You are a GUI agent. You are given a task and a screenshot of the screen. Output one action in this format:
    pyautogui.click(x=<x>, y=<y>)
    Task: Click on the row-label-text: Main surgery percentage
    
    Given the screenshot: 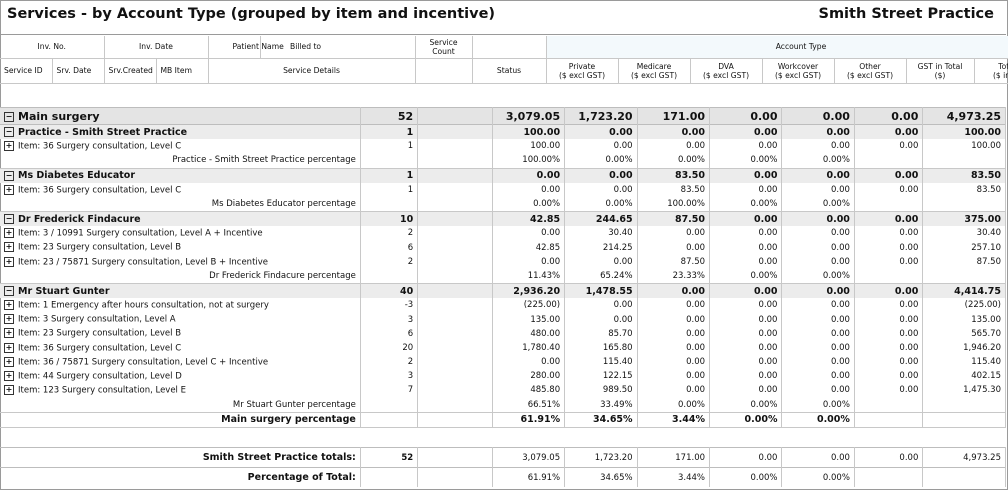 What is the action you would take?
    pyautogui.click(x=288, y=420)
    